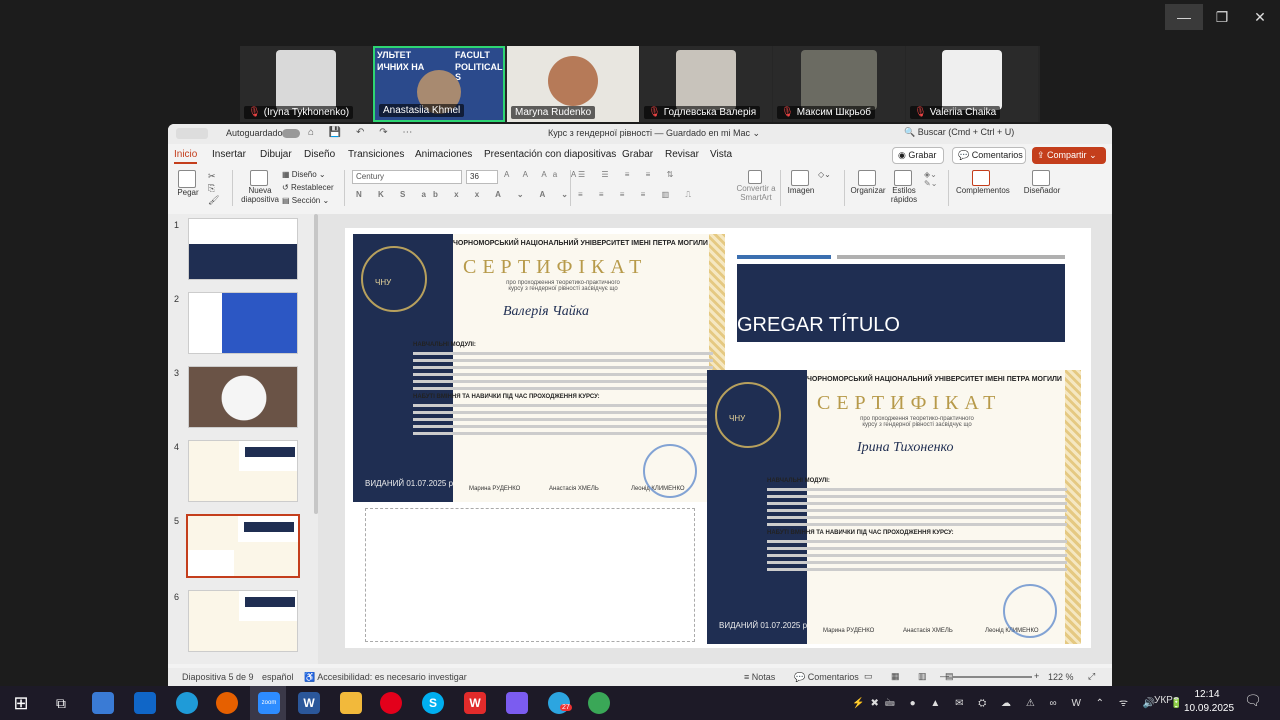 This screenshot has width=1280, height=720. I want to click on layout-button: ▦ Diseño ⌄, so click(304, 174).